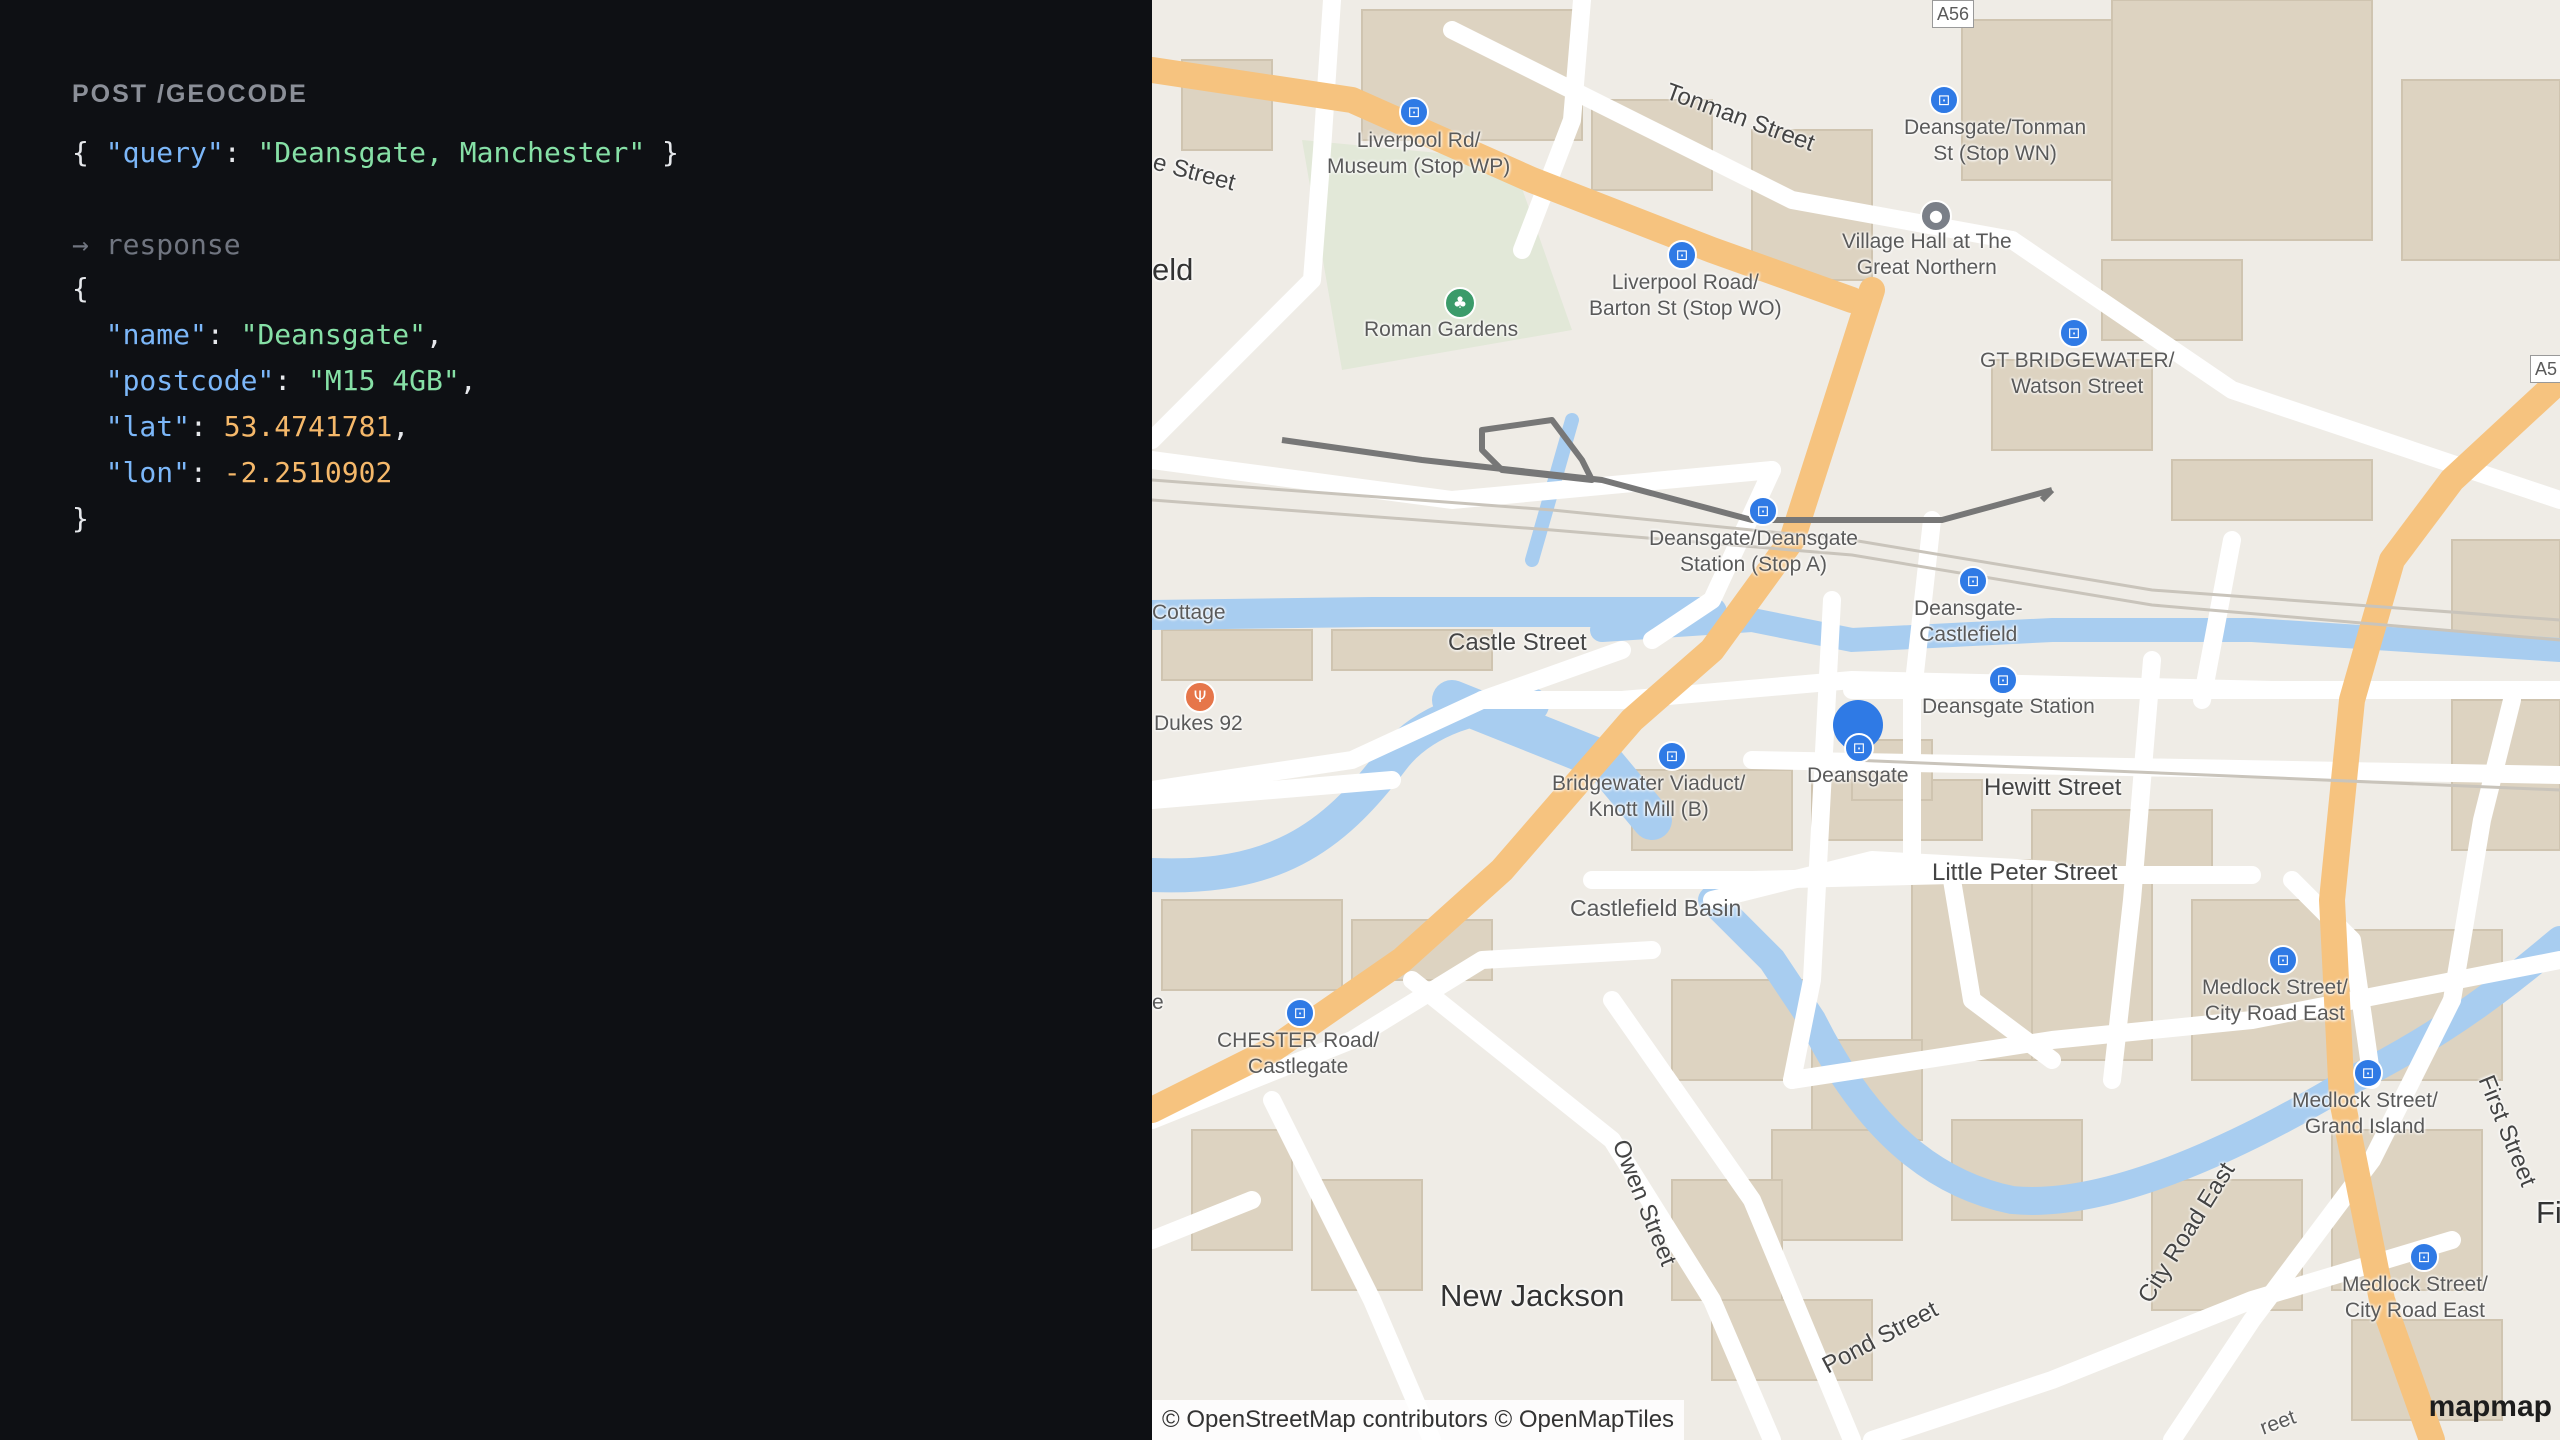 Image resolution: width=2560 pixels, height=1440 pixels. I want to click on tram-stop-label: Bridgewater Viaduct/ Knott Mill (B), so click(1649, 796).